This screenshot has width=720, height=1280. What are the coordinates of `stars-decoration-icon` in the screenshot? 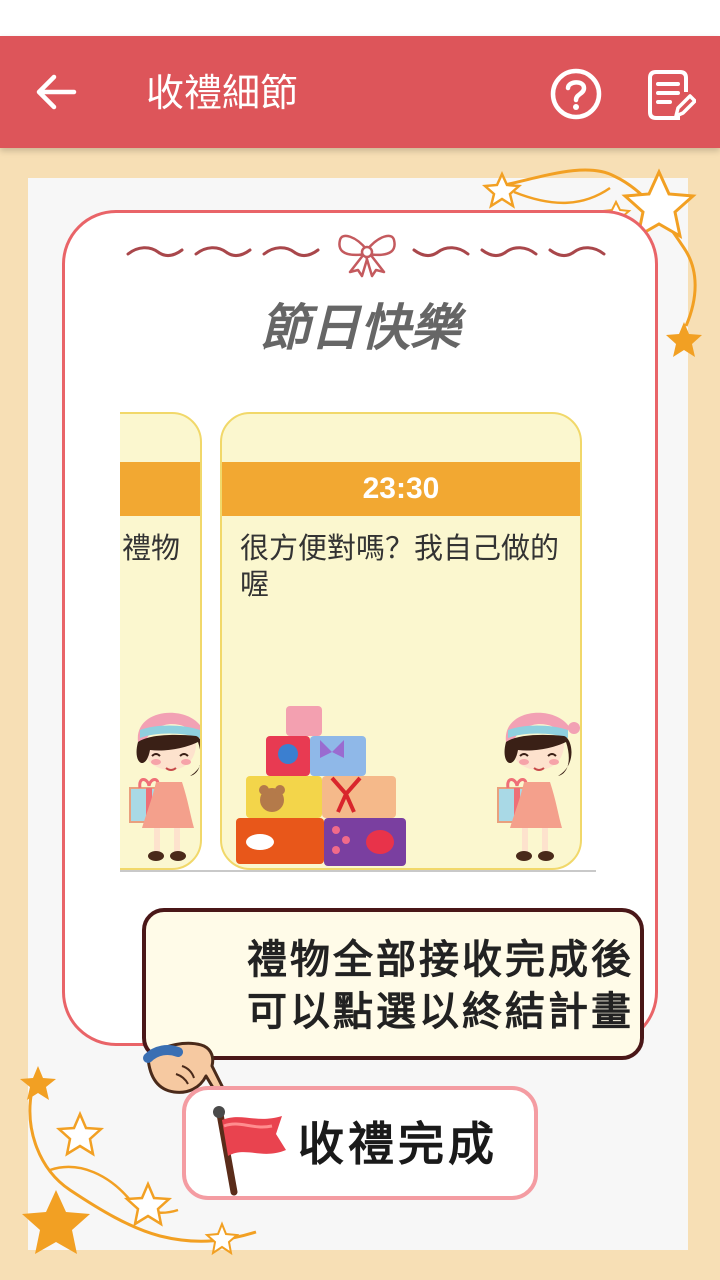 It's located at (140, 1165).